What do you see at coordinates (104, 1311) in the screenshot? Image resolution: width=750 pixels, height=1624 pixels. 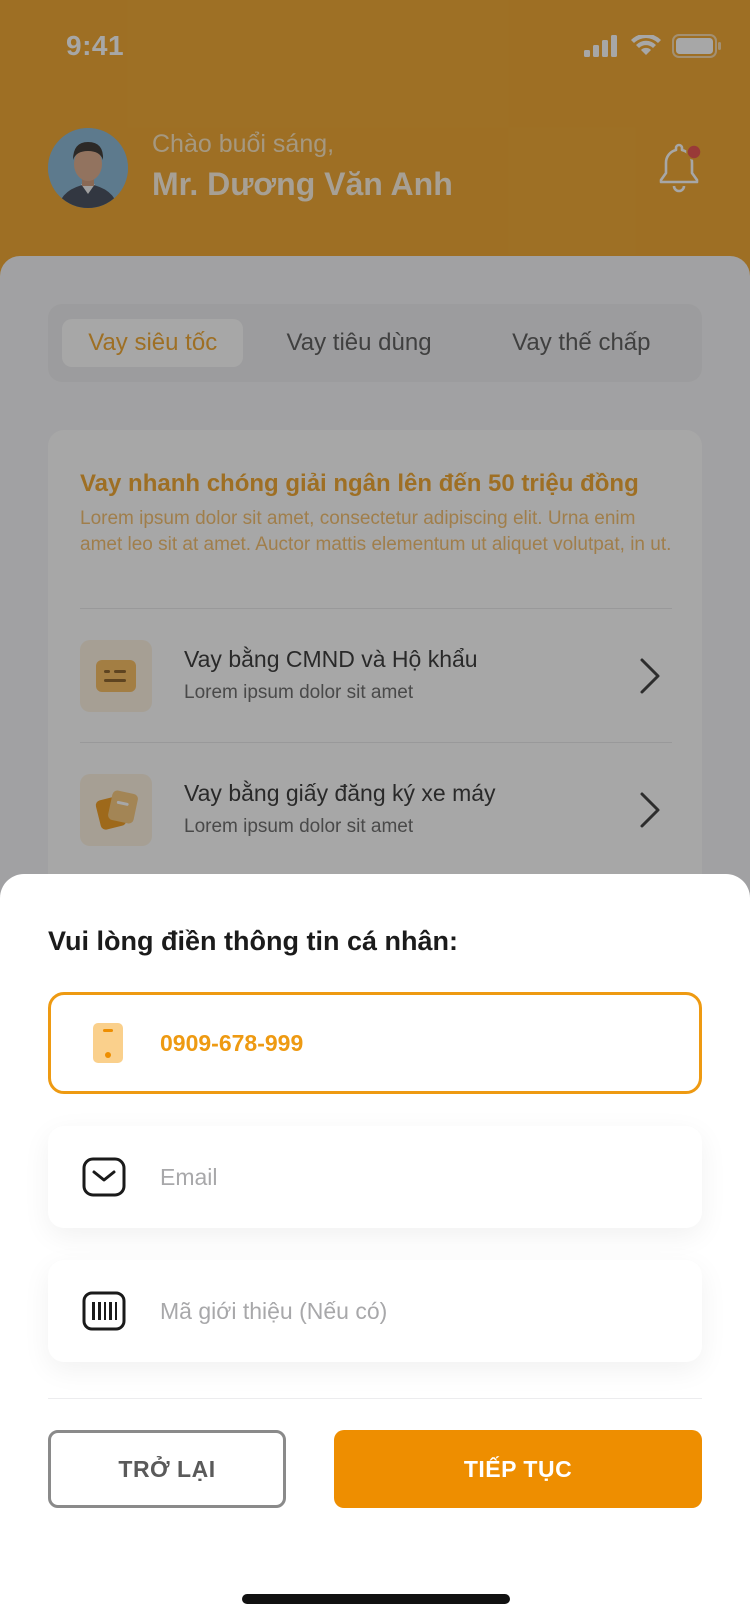 I see `barcode-icon` at bounding box center [104, 1311].